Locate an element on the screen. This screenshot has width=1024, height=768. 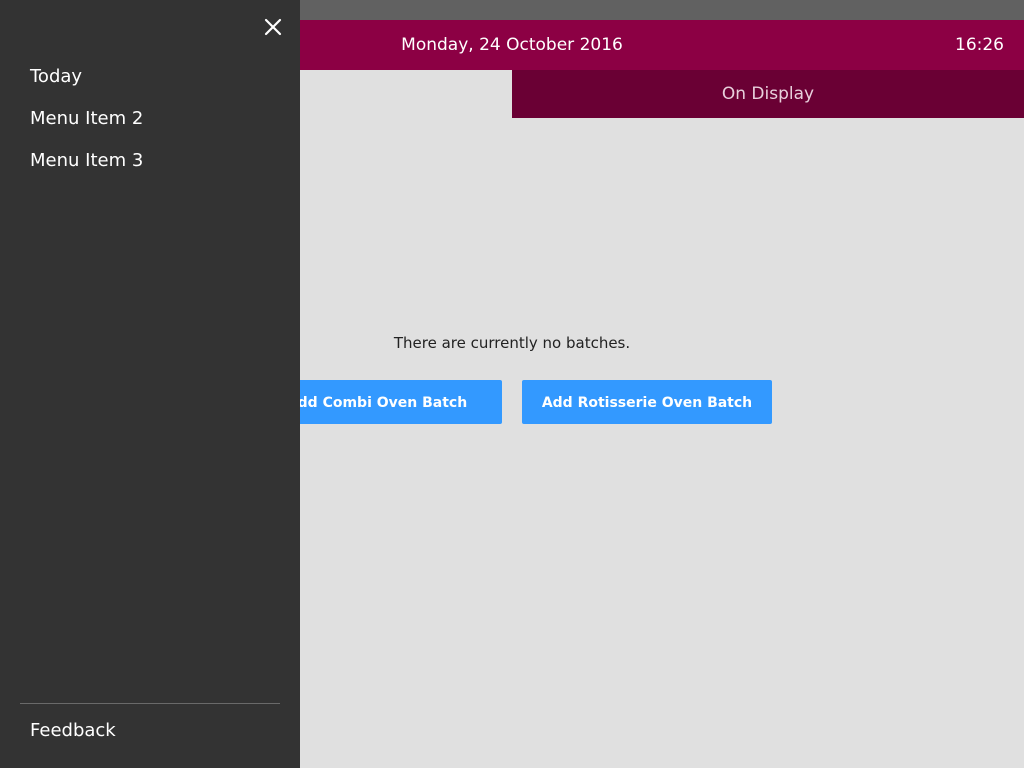
drawer-item-menu-item-2: Menu Item 2 is located at coordinates (86, 118).